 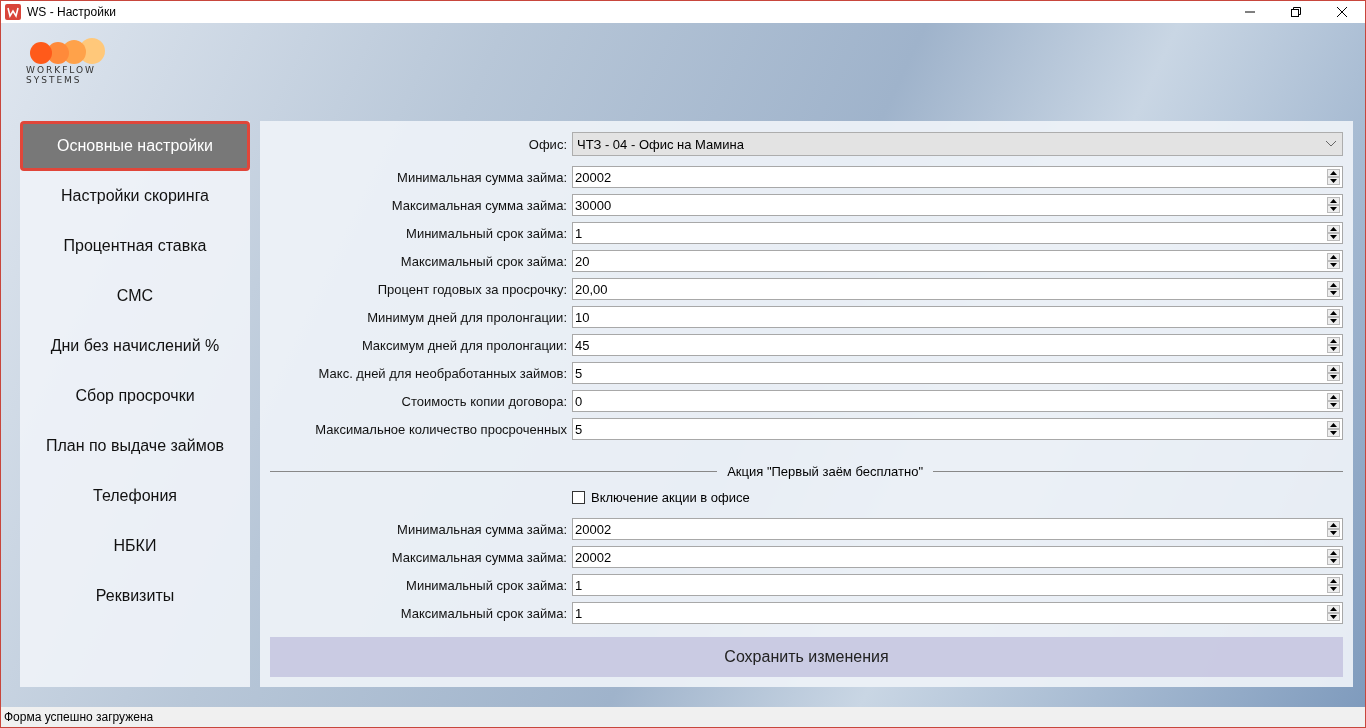 What do you see at coordinates (957, 345) in the screenshot?
I see `number-input: 45` at bounding box center [957, 345].